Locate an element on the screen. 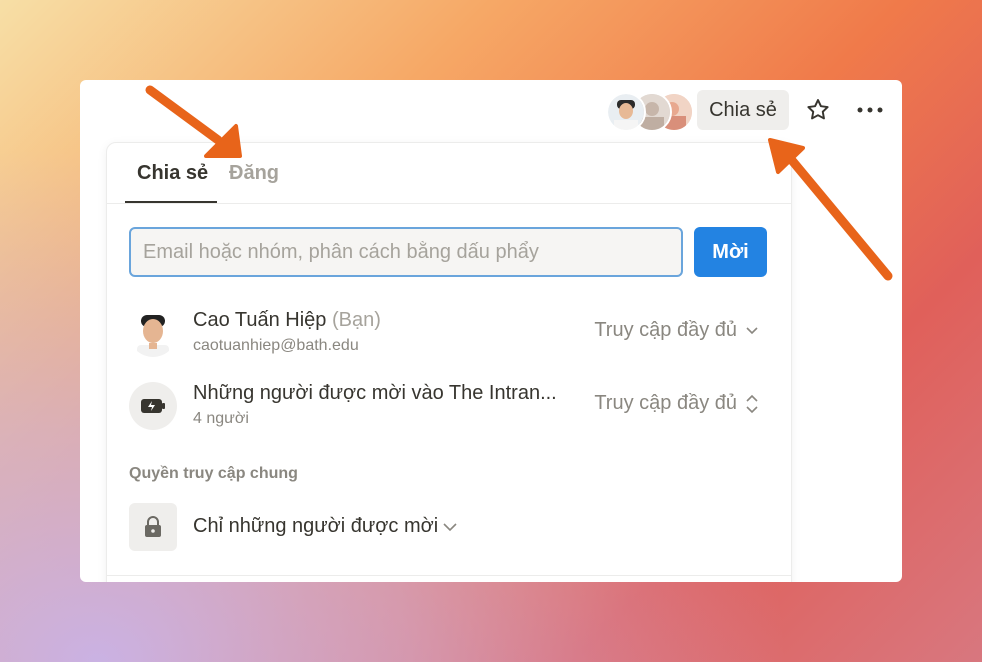 Image resolution: width=982 pixels, height=662 pixels. general-access-row: Chỉ những người được mời is located at coordinates (339, 527).